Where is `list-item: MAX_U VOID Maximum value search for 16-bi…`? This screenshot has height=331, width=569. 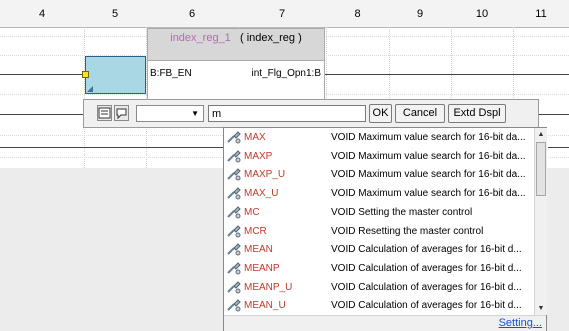 list-item: MAX_U VOID Maximum value search for 16-bi… is located at coordinates (379, 194).